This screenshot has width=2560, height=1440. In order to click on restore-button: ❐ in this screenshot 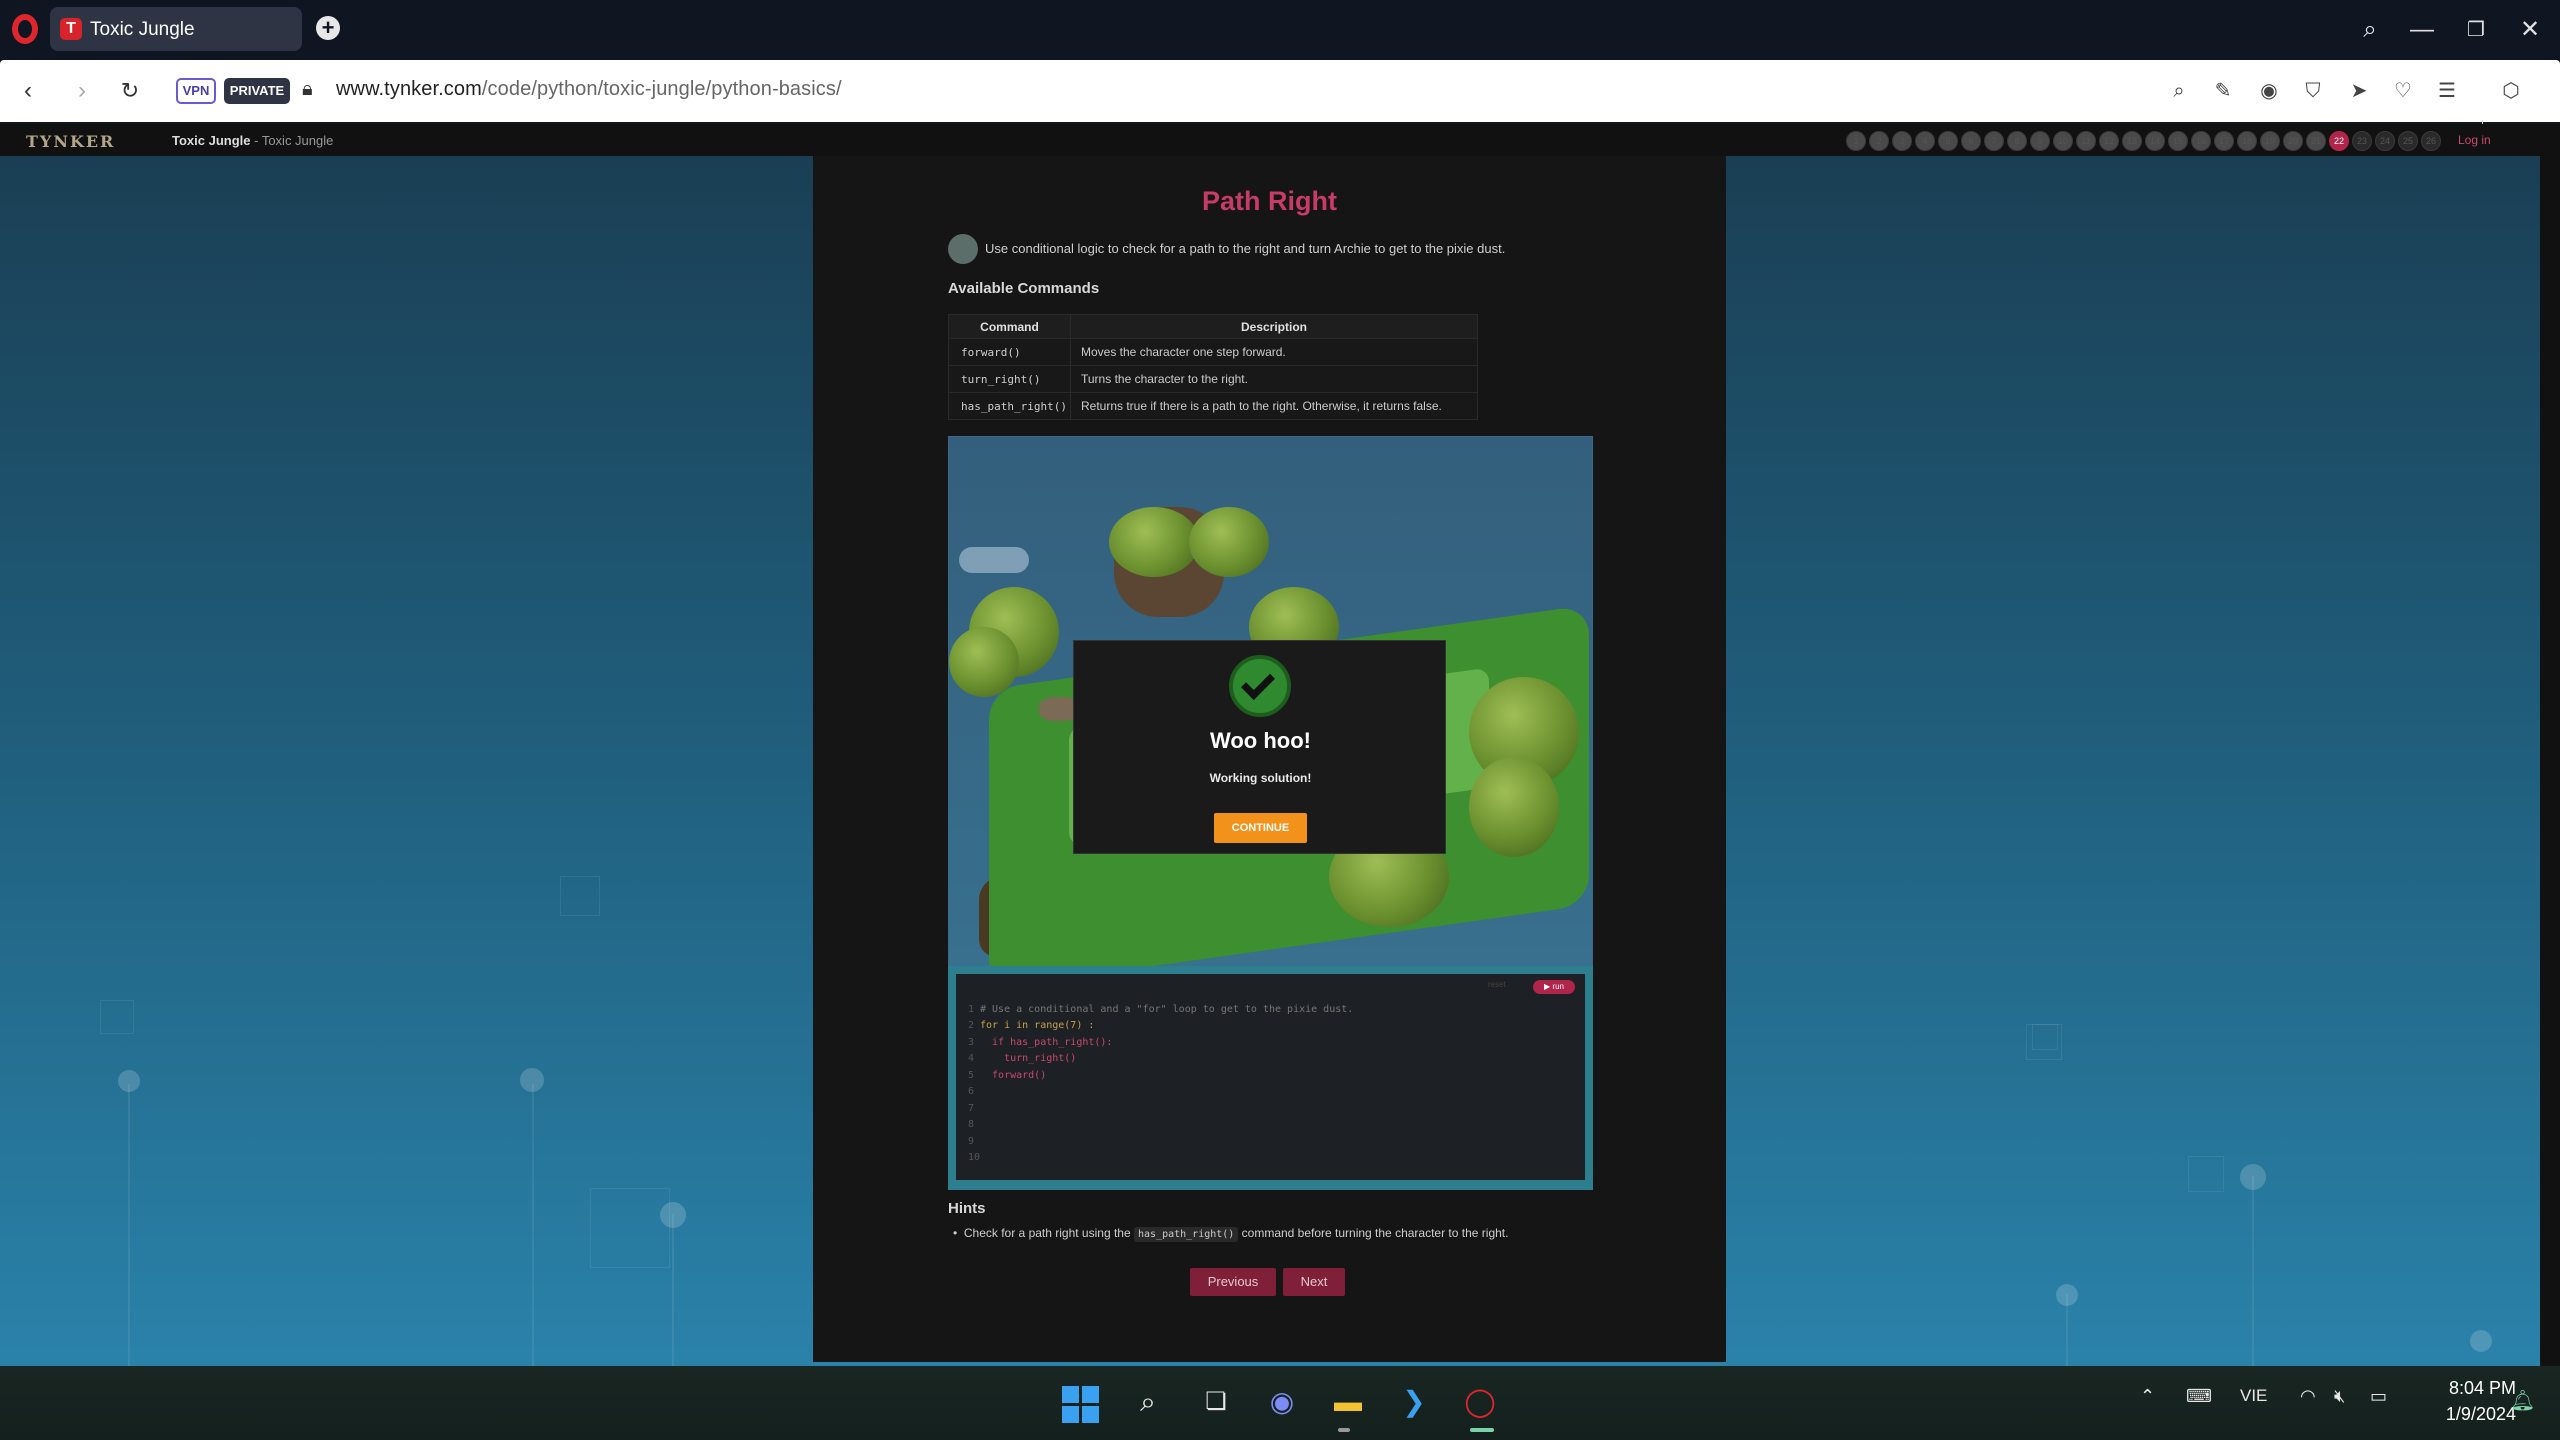, I will do `click(2476, 30)`.